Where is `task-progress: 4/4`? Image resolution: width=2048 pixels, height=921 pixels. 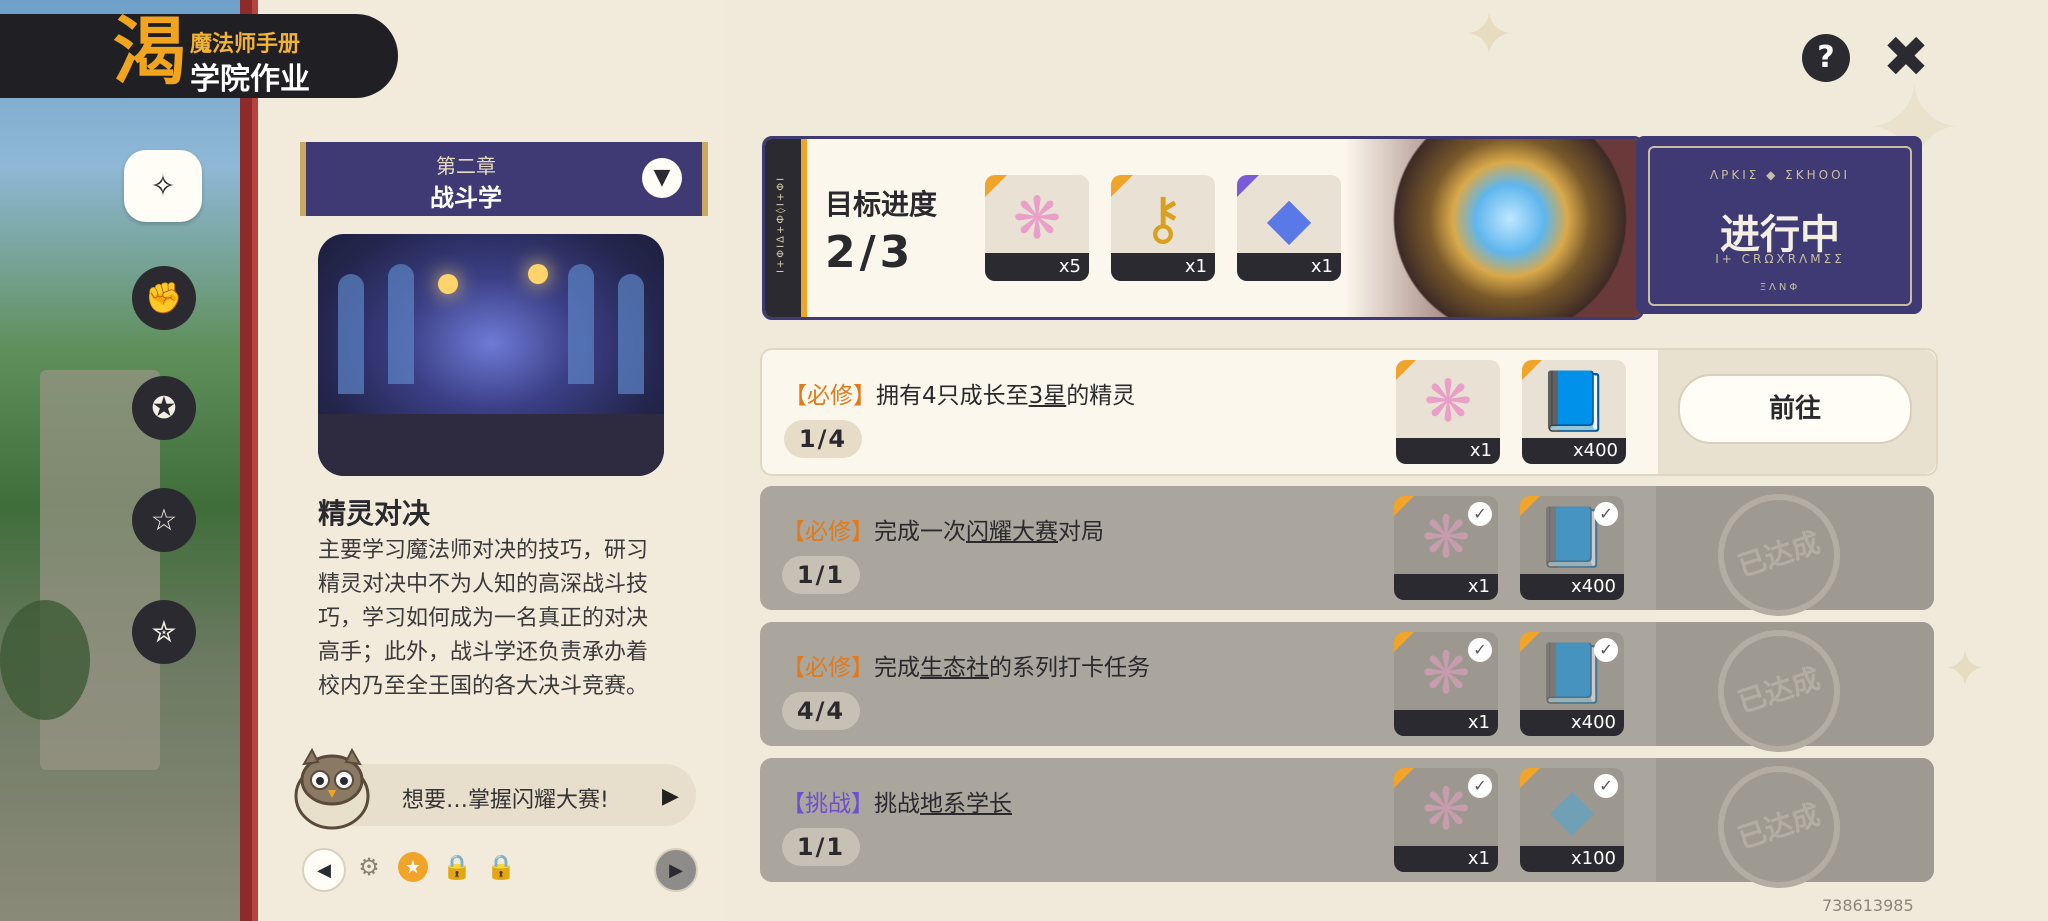
task-progress: 4/4 is located at coordinates (821, 711).